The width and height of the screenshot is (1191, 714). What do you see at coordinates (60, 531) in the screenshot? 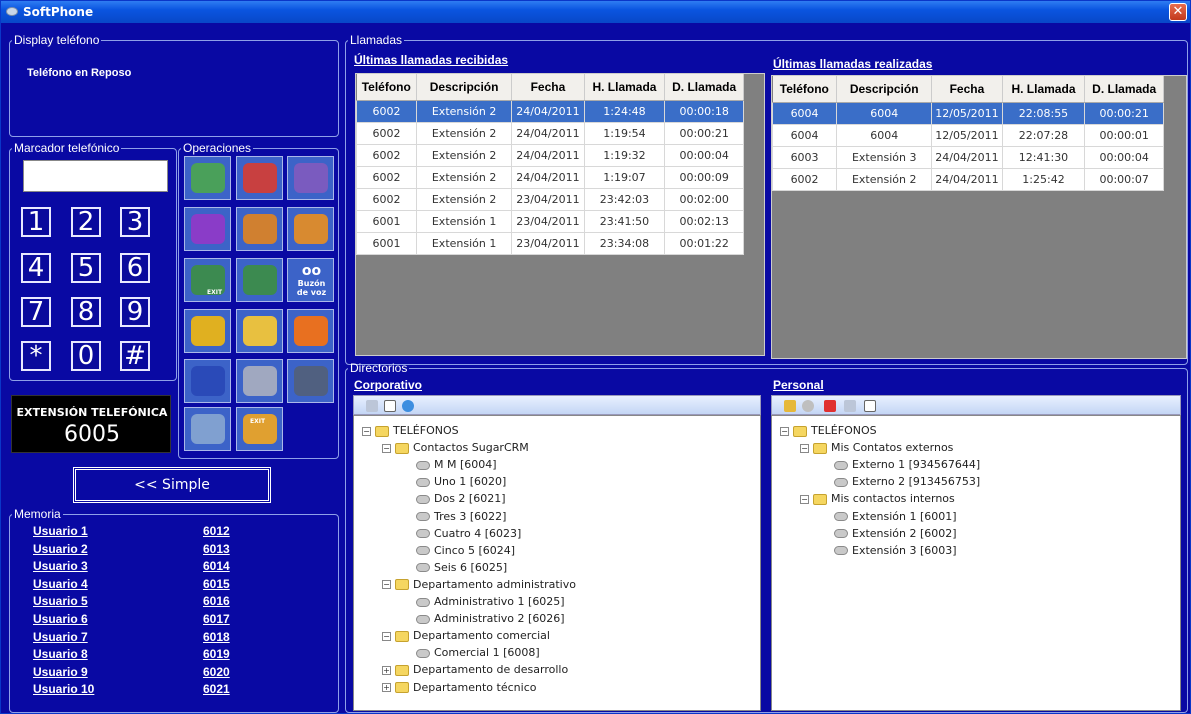
I see `memory-user-link: Usuario 1` at bounding box center [60, 531].